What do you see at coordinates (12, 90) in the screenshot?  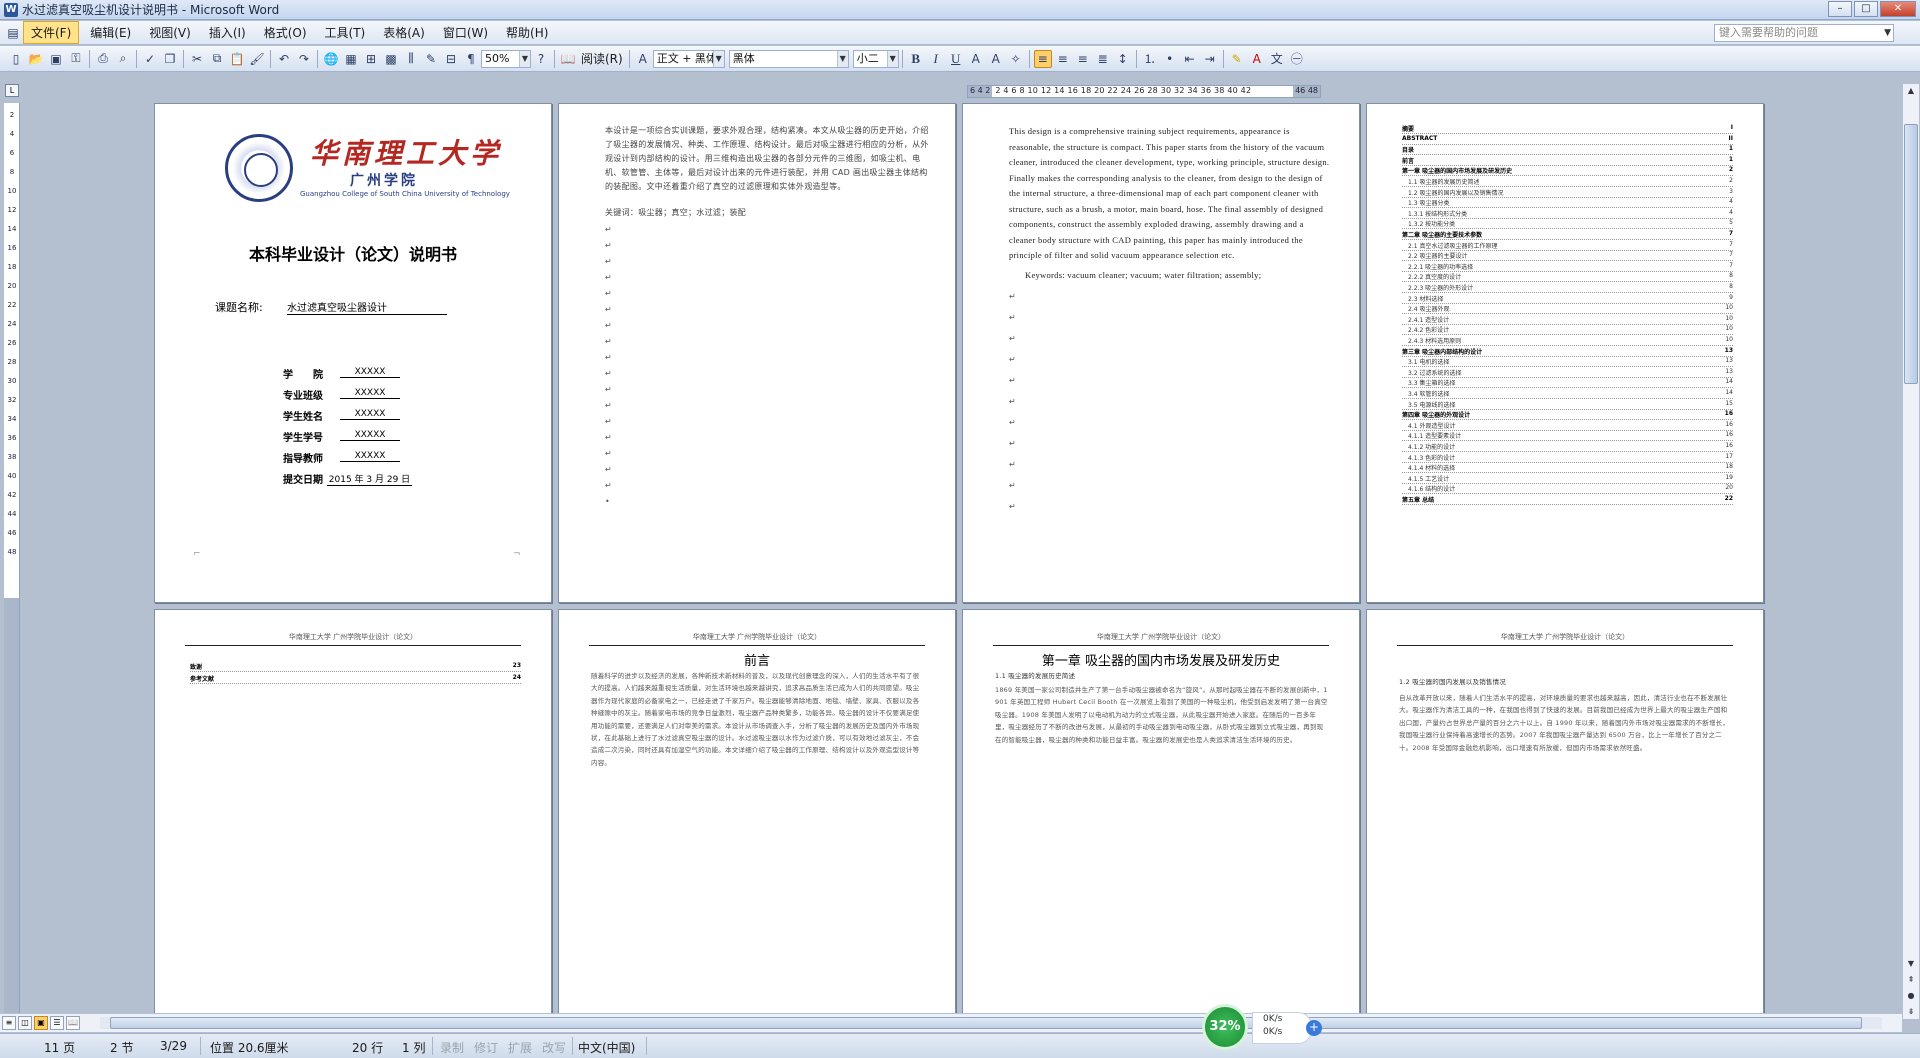 I see `tab-selector: L` at bounding box center [12, 90].